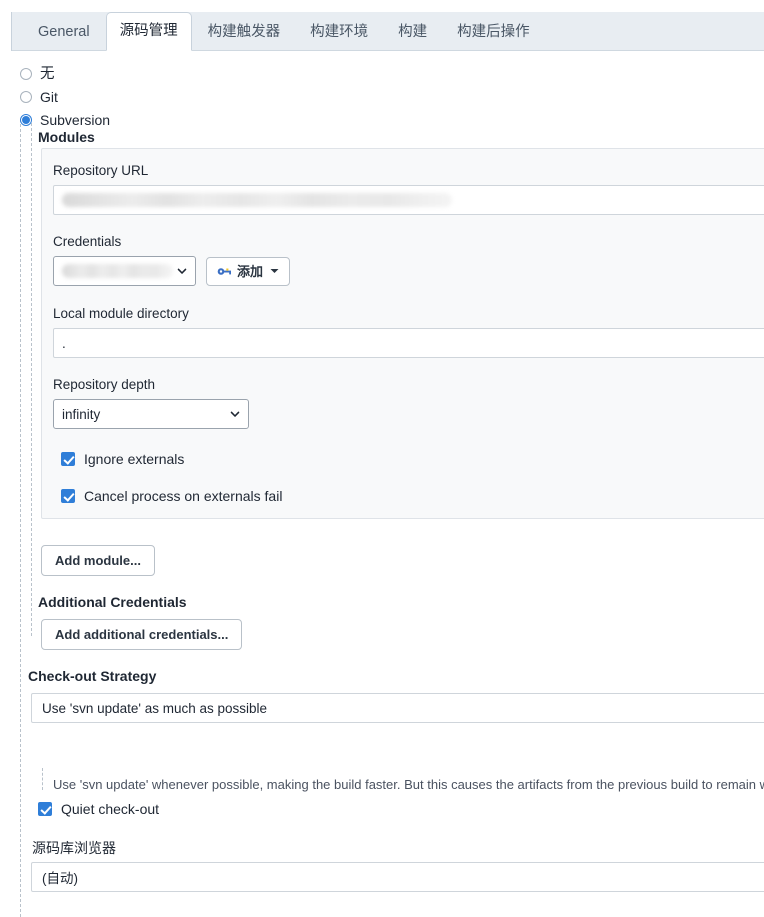 This screenshot has height=917, width=764. I want to click on credentials-label: Credentials, so click(408, 241).